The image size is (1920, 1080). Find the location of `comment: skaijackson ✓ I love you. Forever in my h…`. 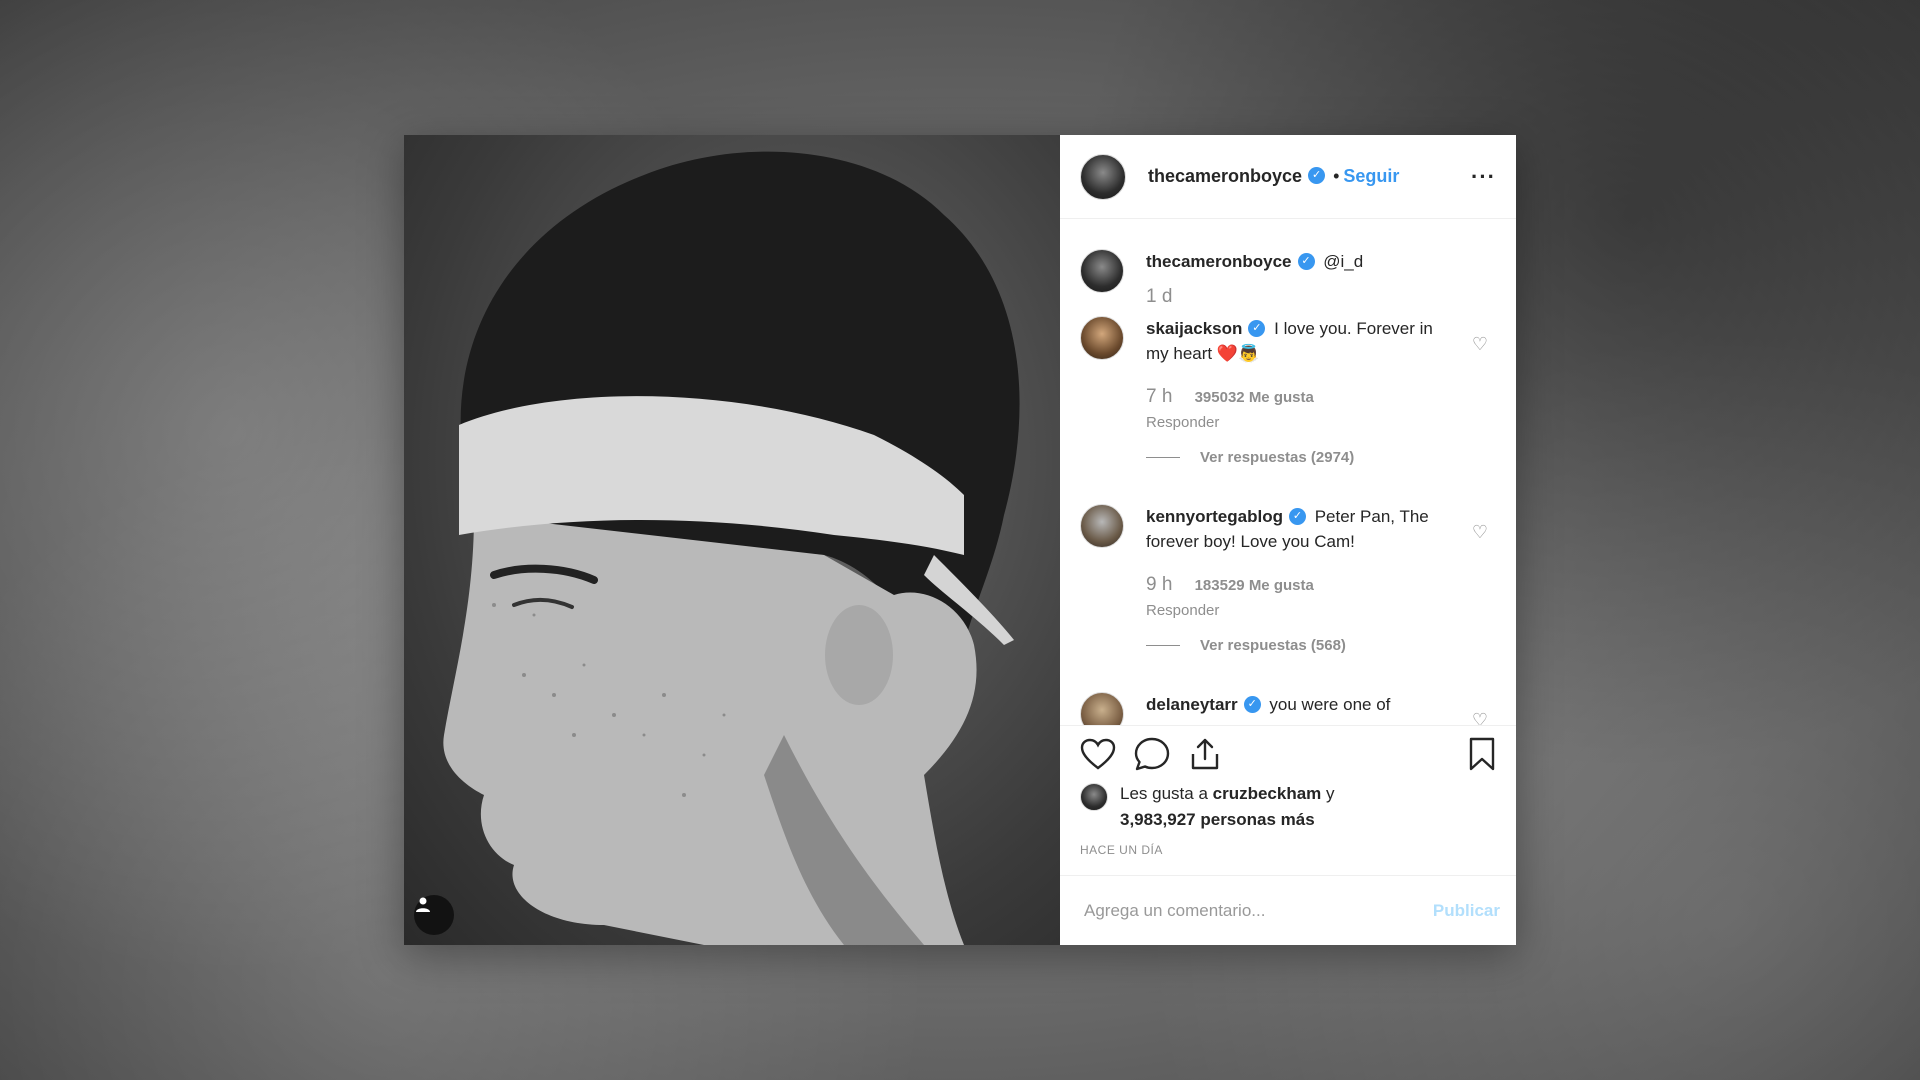

comment: skaijackson ✓ I love you. Forever in my h… is located at coordinates (1288, 393).